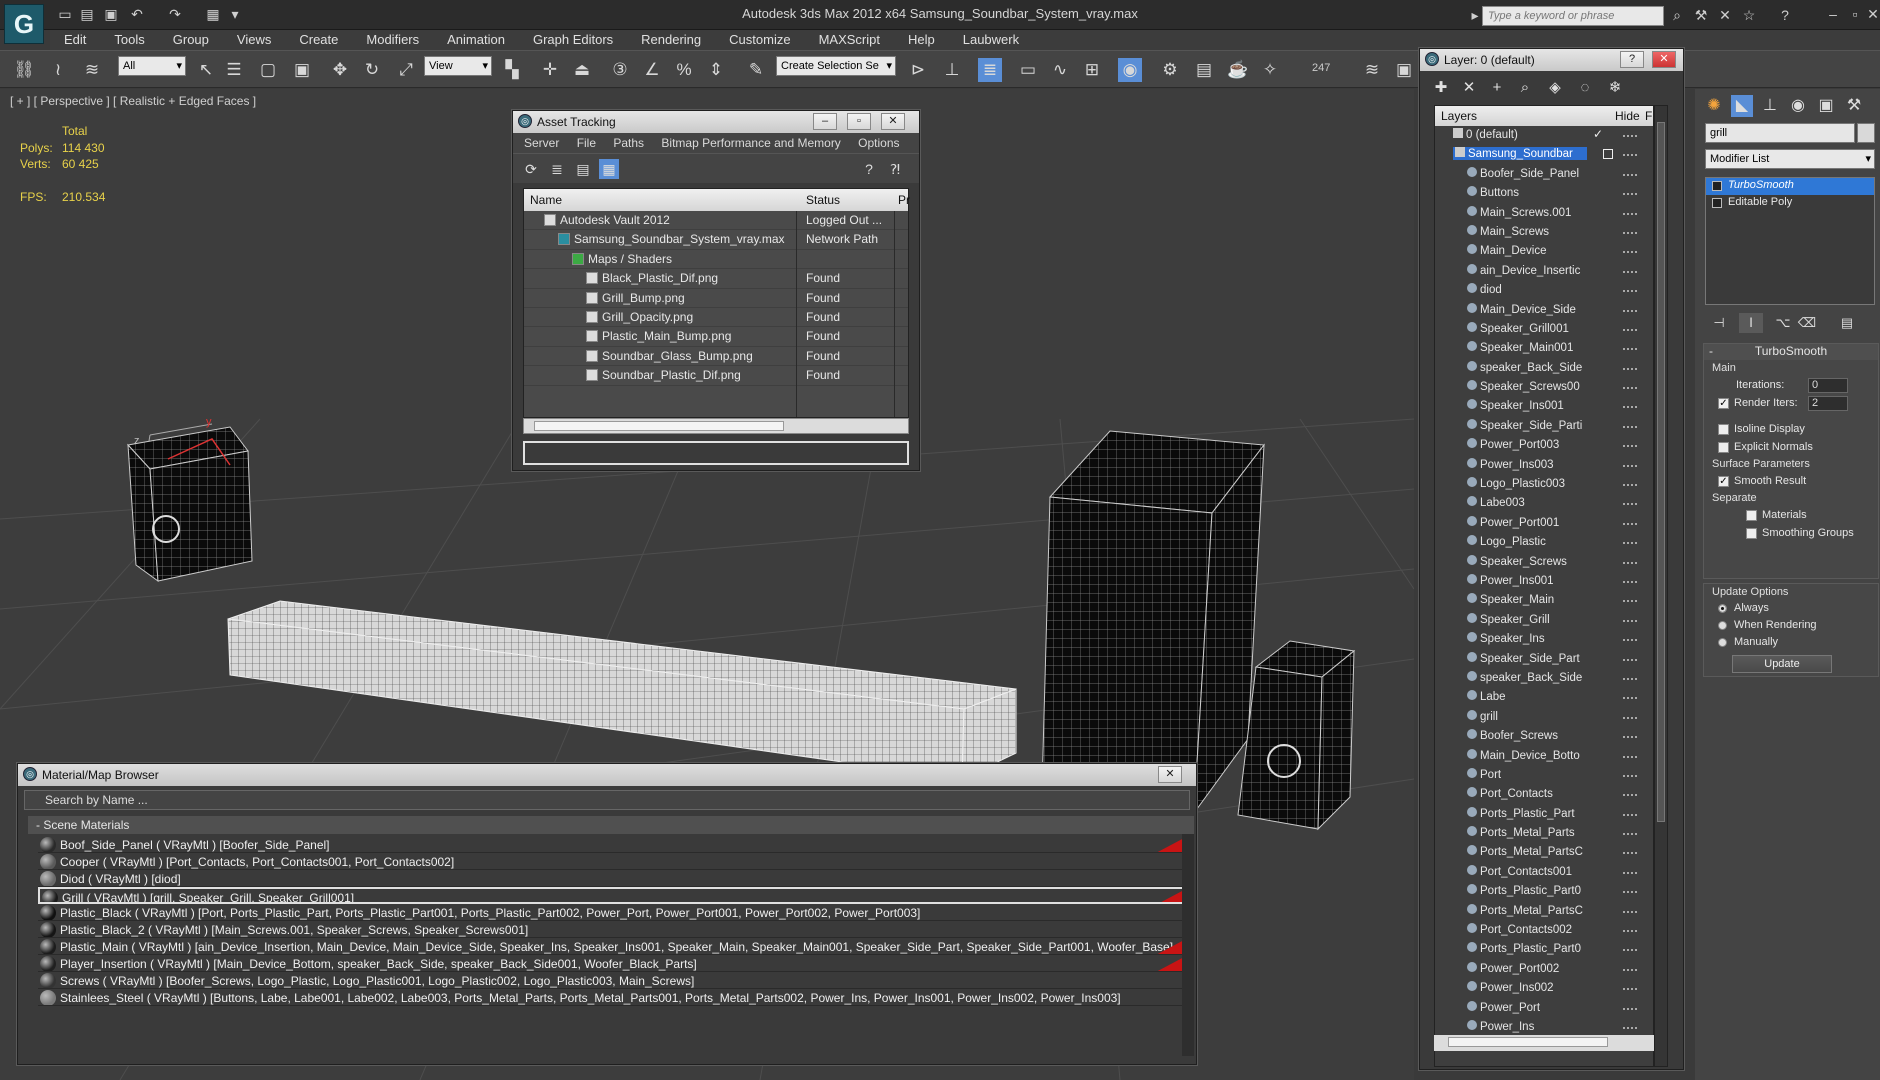  What do you see at coordinates (1723, 403) in the screenshot?
I see `render-iters-checkbox: ✓` at bounding box center [1723, 403].